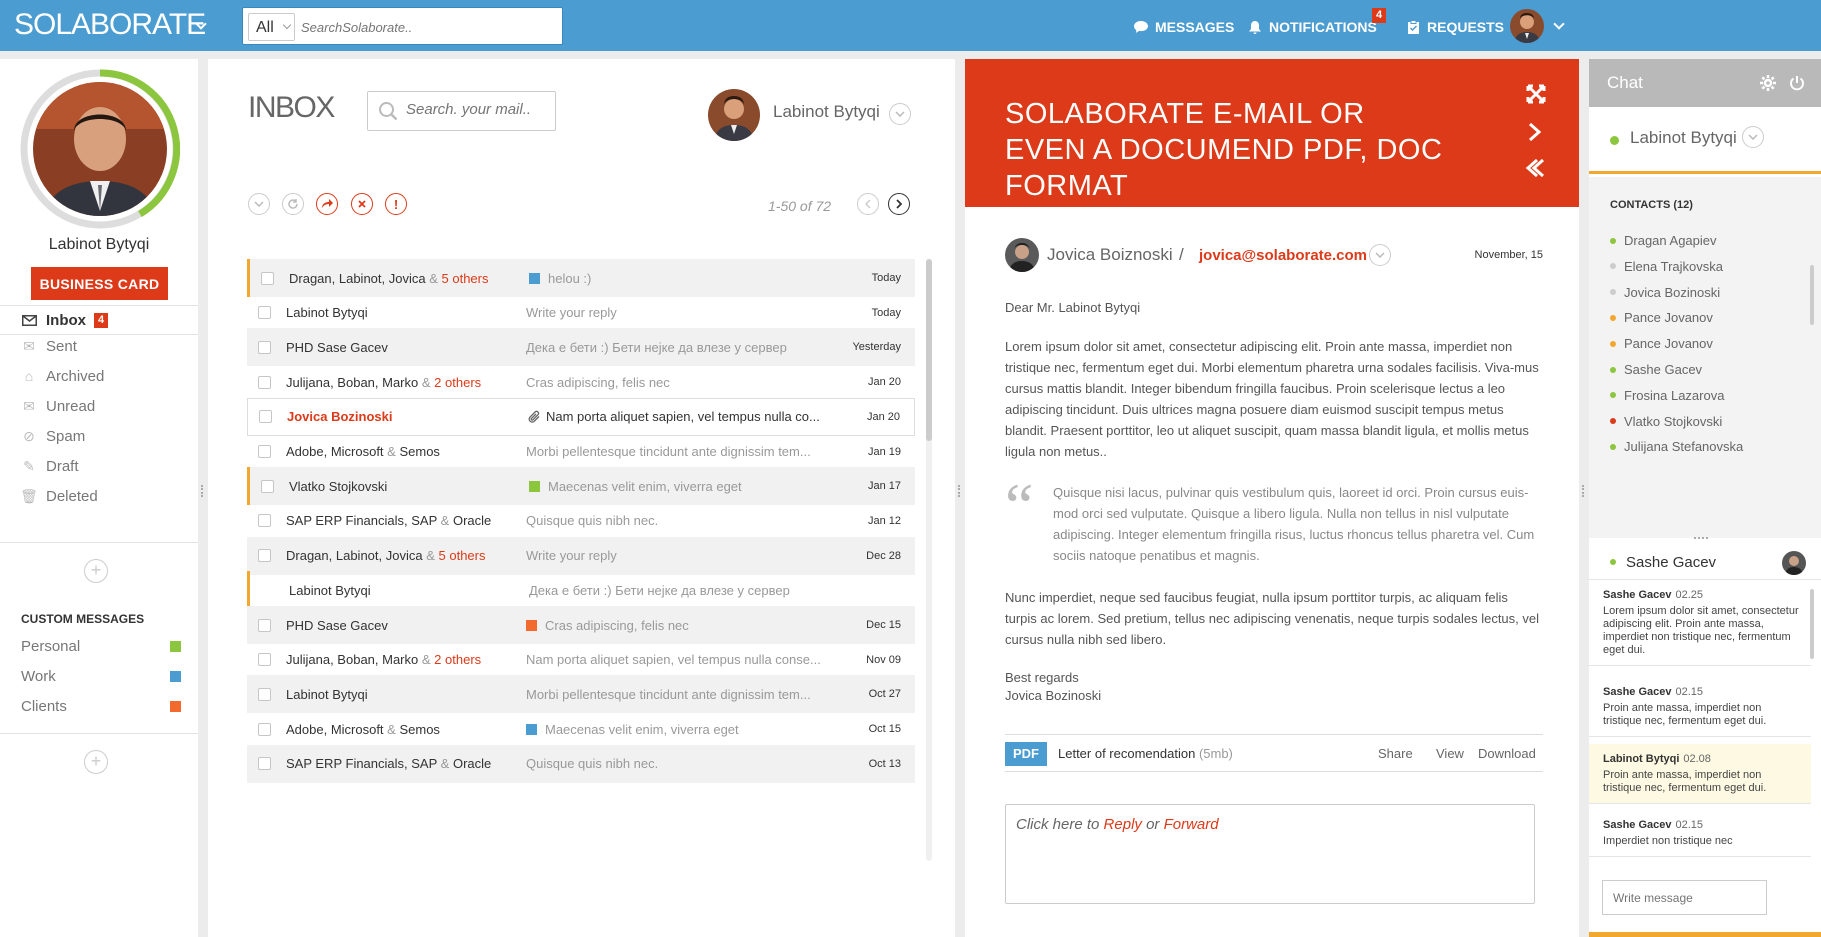 This screenshot has width=1821, height=937. I want to click on nav-item-draft: ✎ Draft, so click(99, 466).